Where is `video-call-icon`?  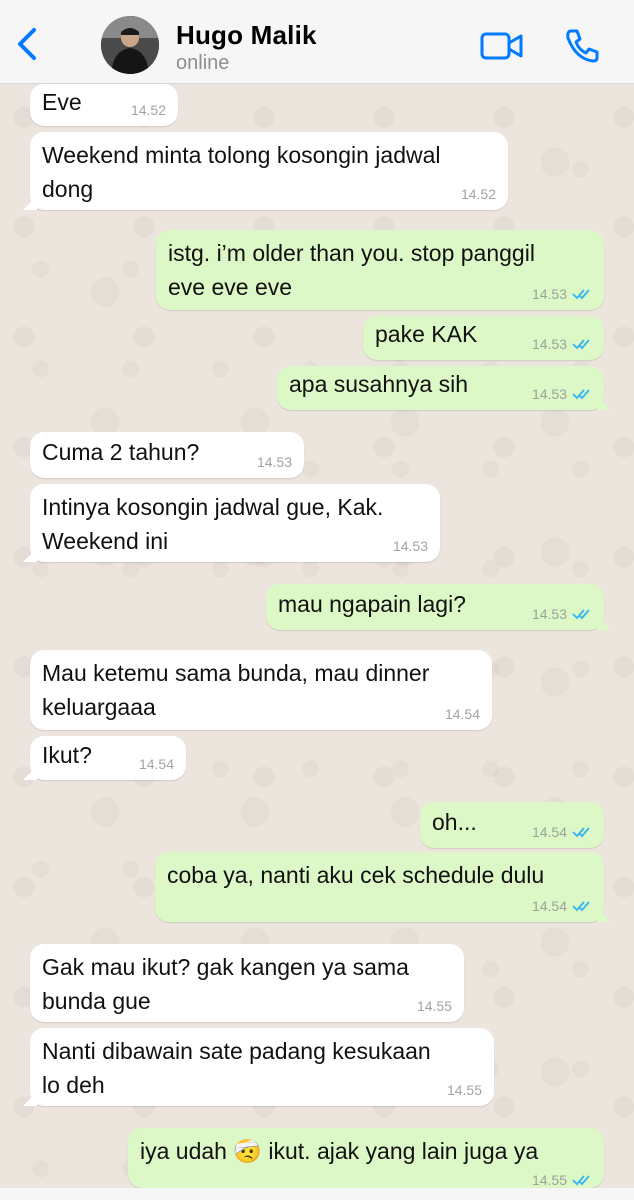 video-call-icon is located at coordinates (501, 46).